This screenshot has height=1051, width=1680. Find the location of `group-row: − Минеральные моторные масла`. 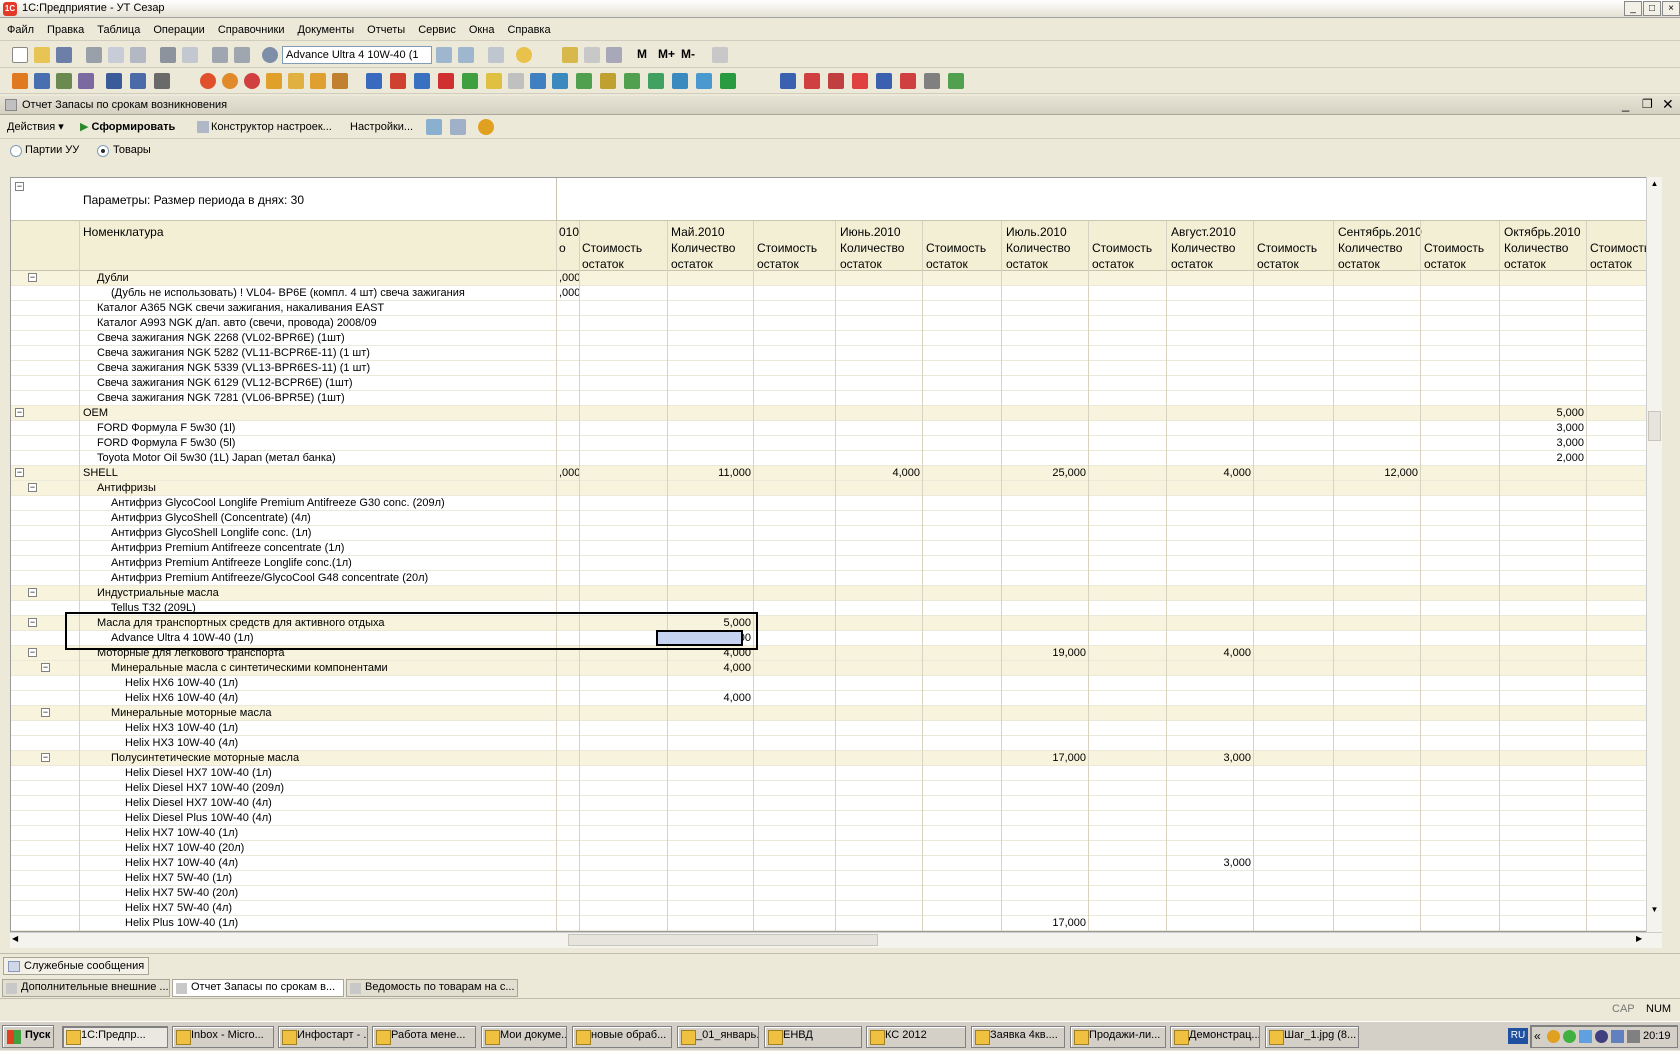

group-row: − Минеральные моторные масла is located at coordinates (833, 713).